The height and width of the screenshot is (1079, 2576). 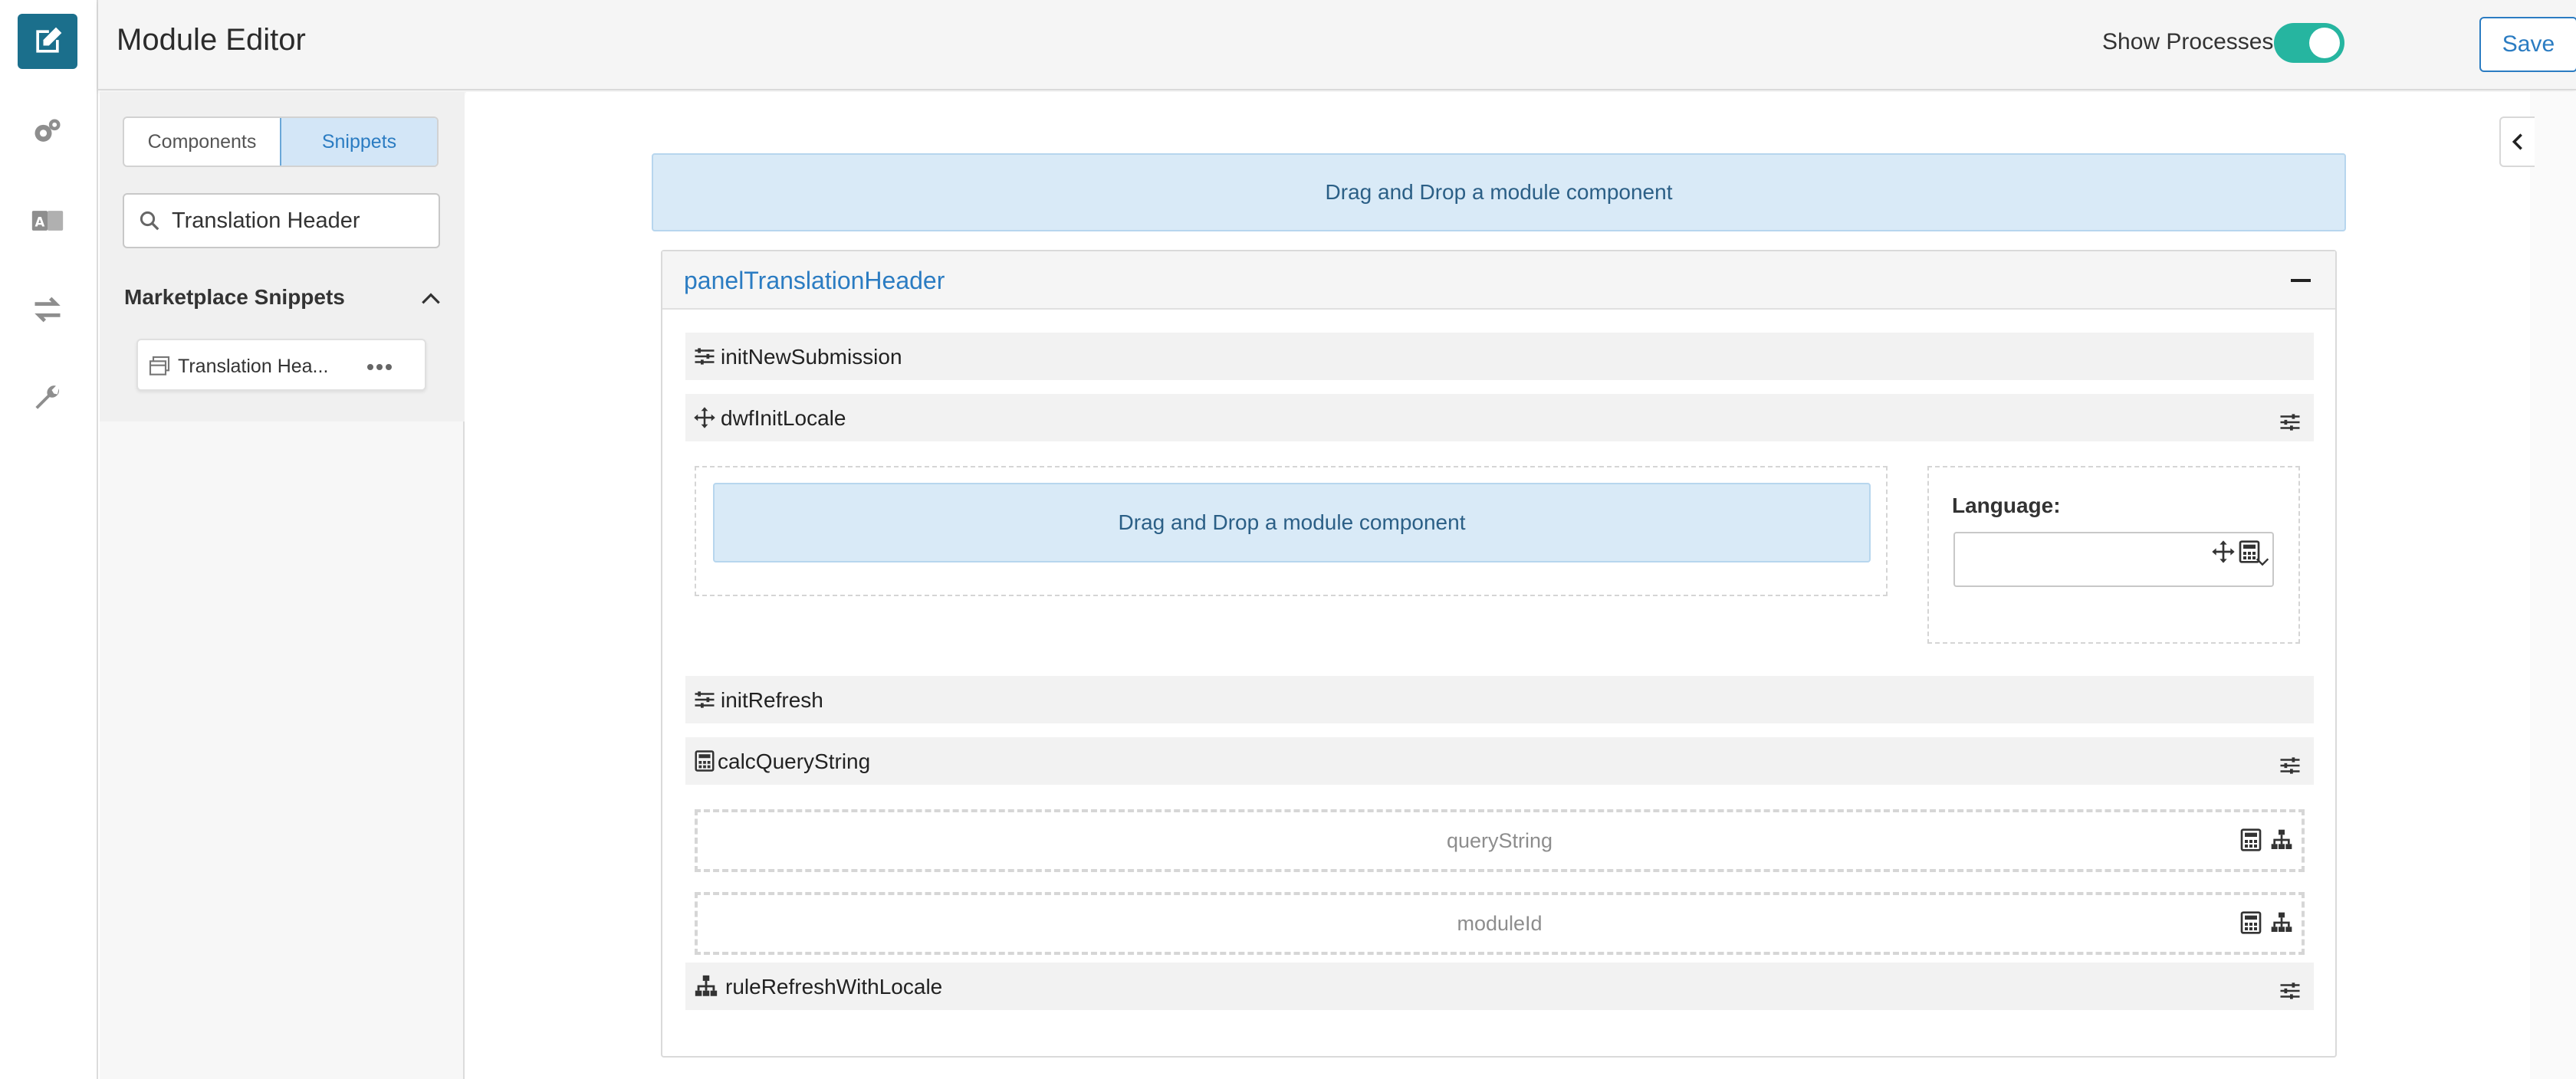 What do you see at coordinates (2007, 505) in the screenshot?
I see `language-label: Language:` at bounding box center [2007, 505].